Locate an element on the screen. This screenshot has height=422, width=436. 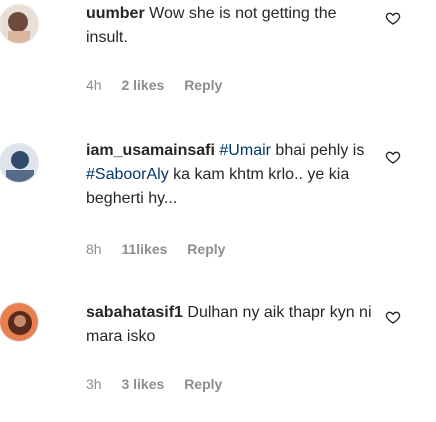
comment-meta: 8h 11likes Reply is located at coordinates (163, 249).